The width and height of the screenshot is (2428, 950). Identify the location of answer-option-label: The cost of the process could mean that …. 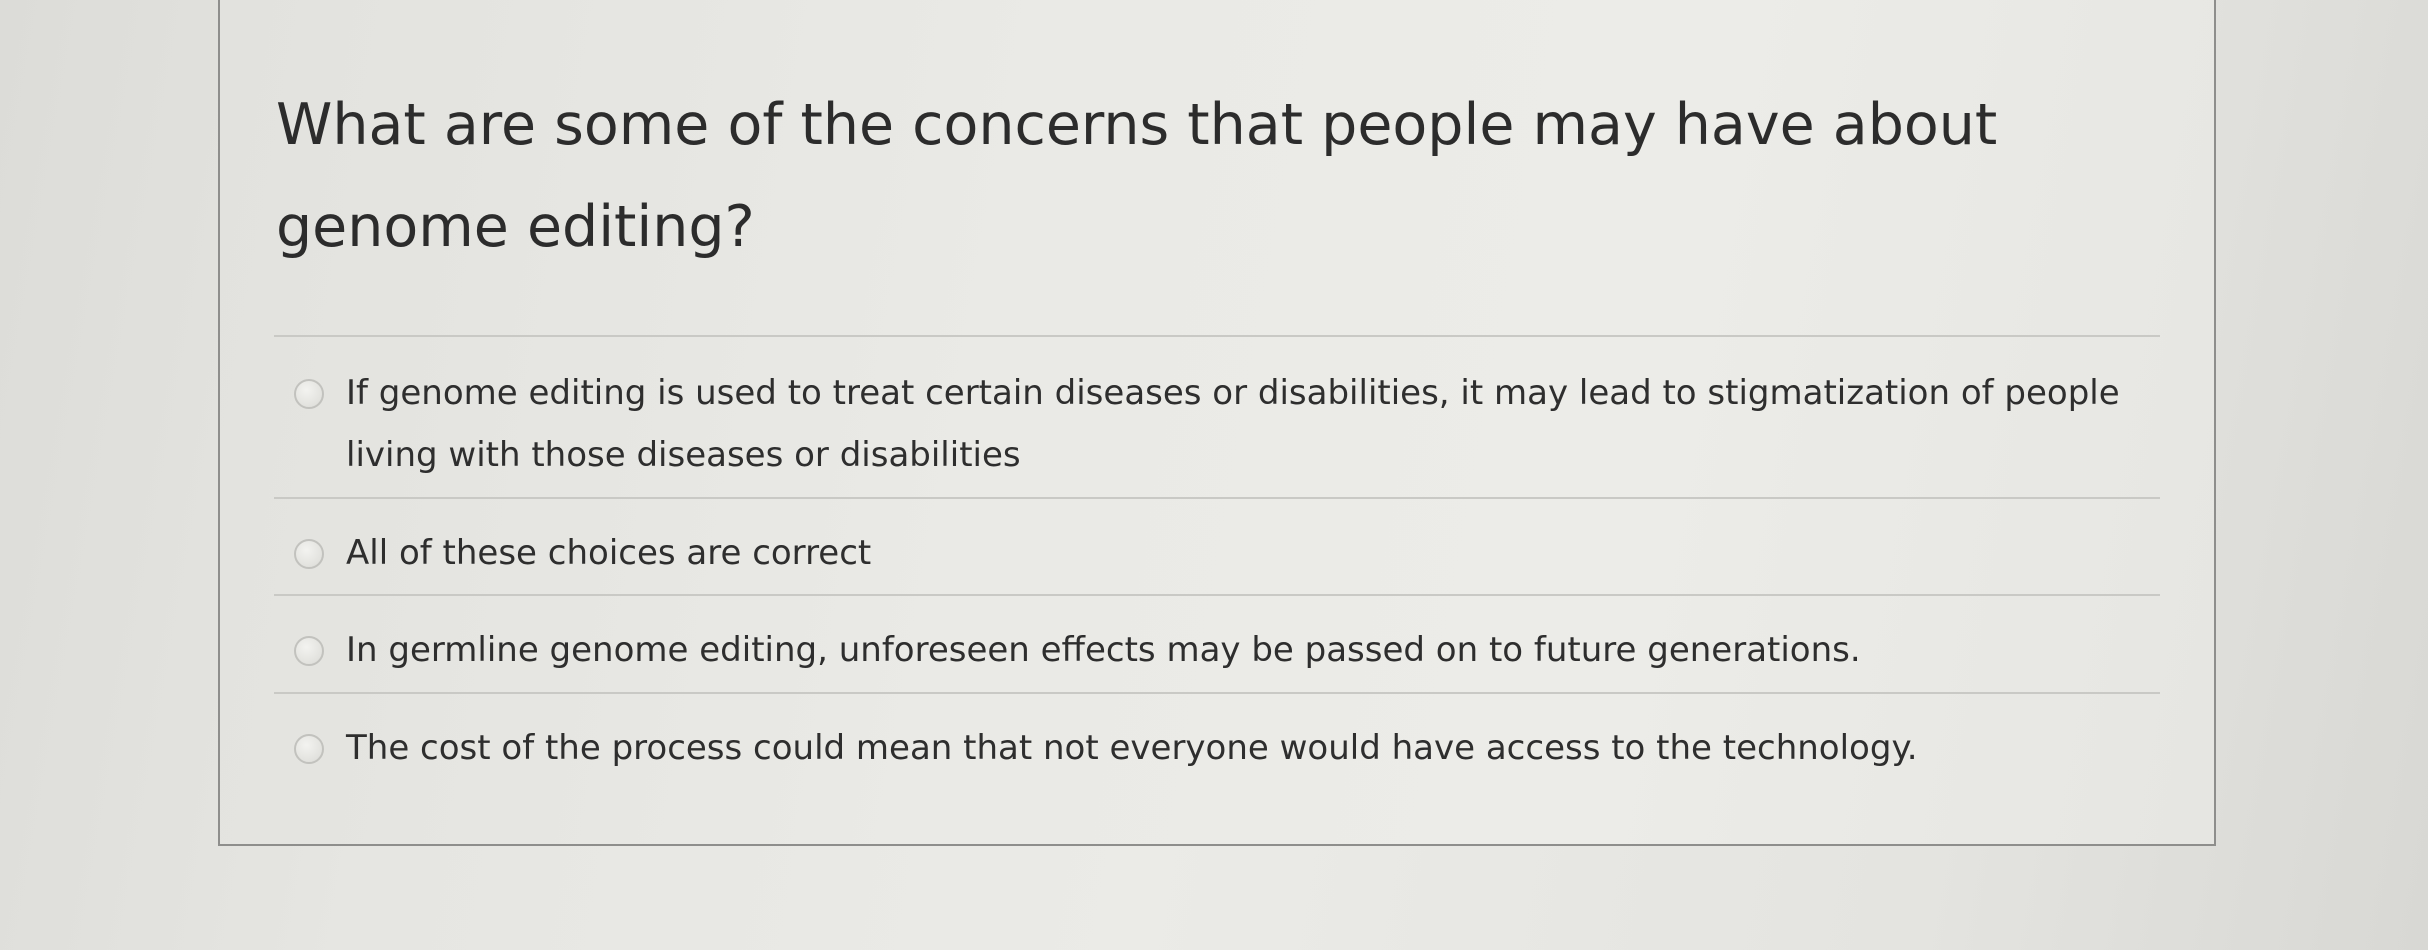
(1132, 748).